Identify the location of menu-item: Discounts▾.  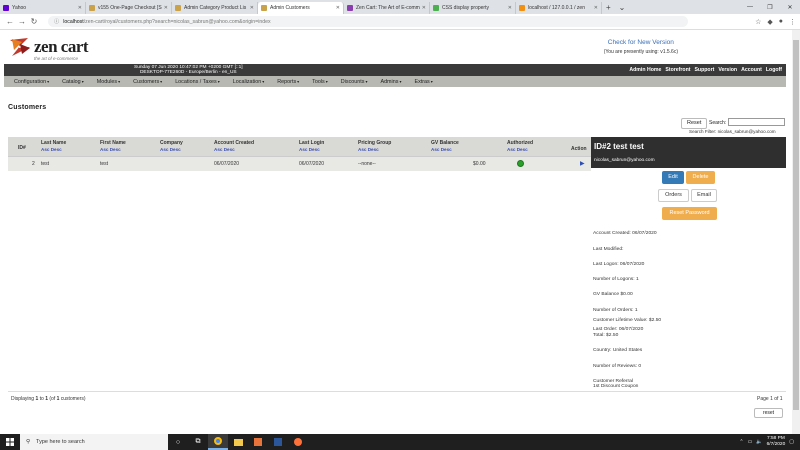
(354, 82).